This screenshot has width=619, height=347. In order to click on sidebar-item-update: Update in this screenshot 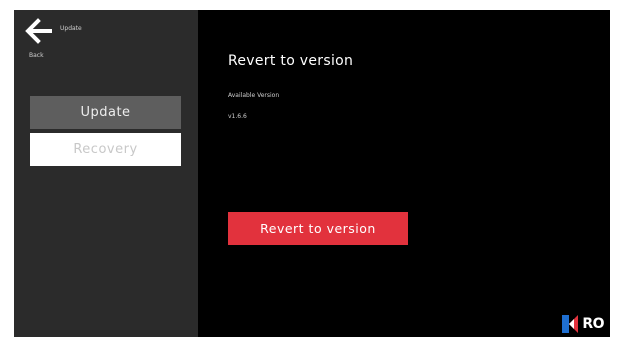, I will do `click(105, 112)`.